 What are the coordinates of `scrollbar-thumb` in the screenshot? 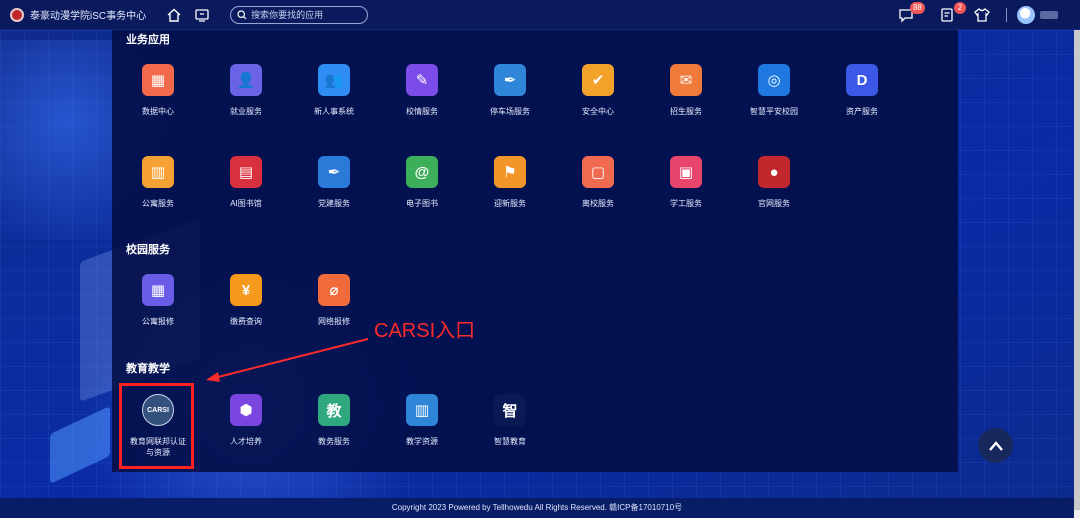 It's located at (1077, 270).